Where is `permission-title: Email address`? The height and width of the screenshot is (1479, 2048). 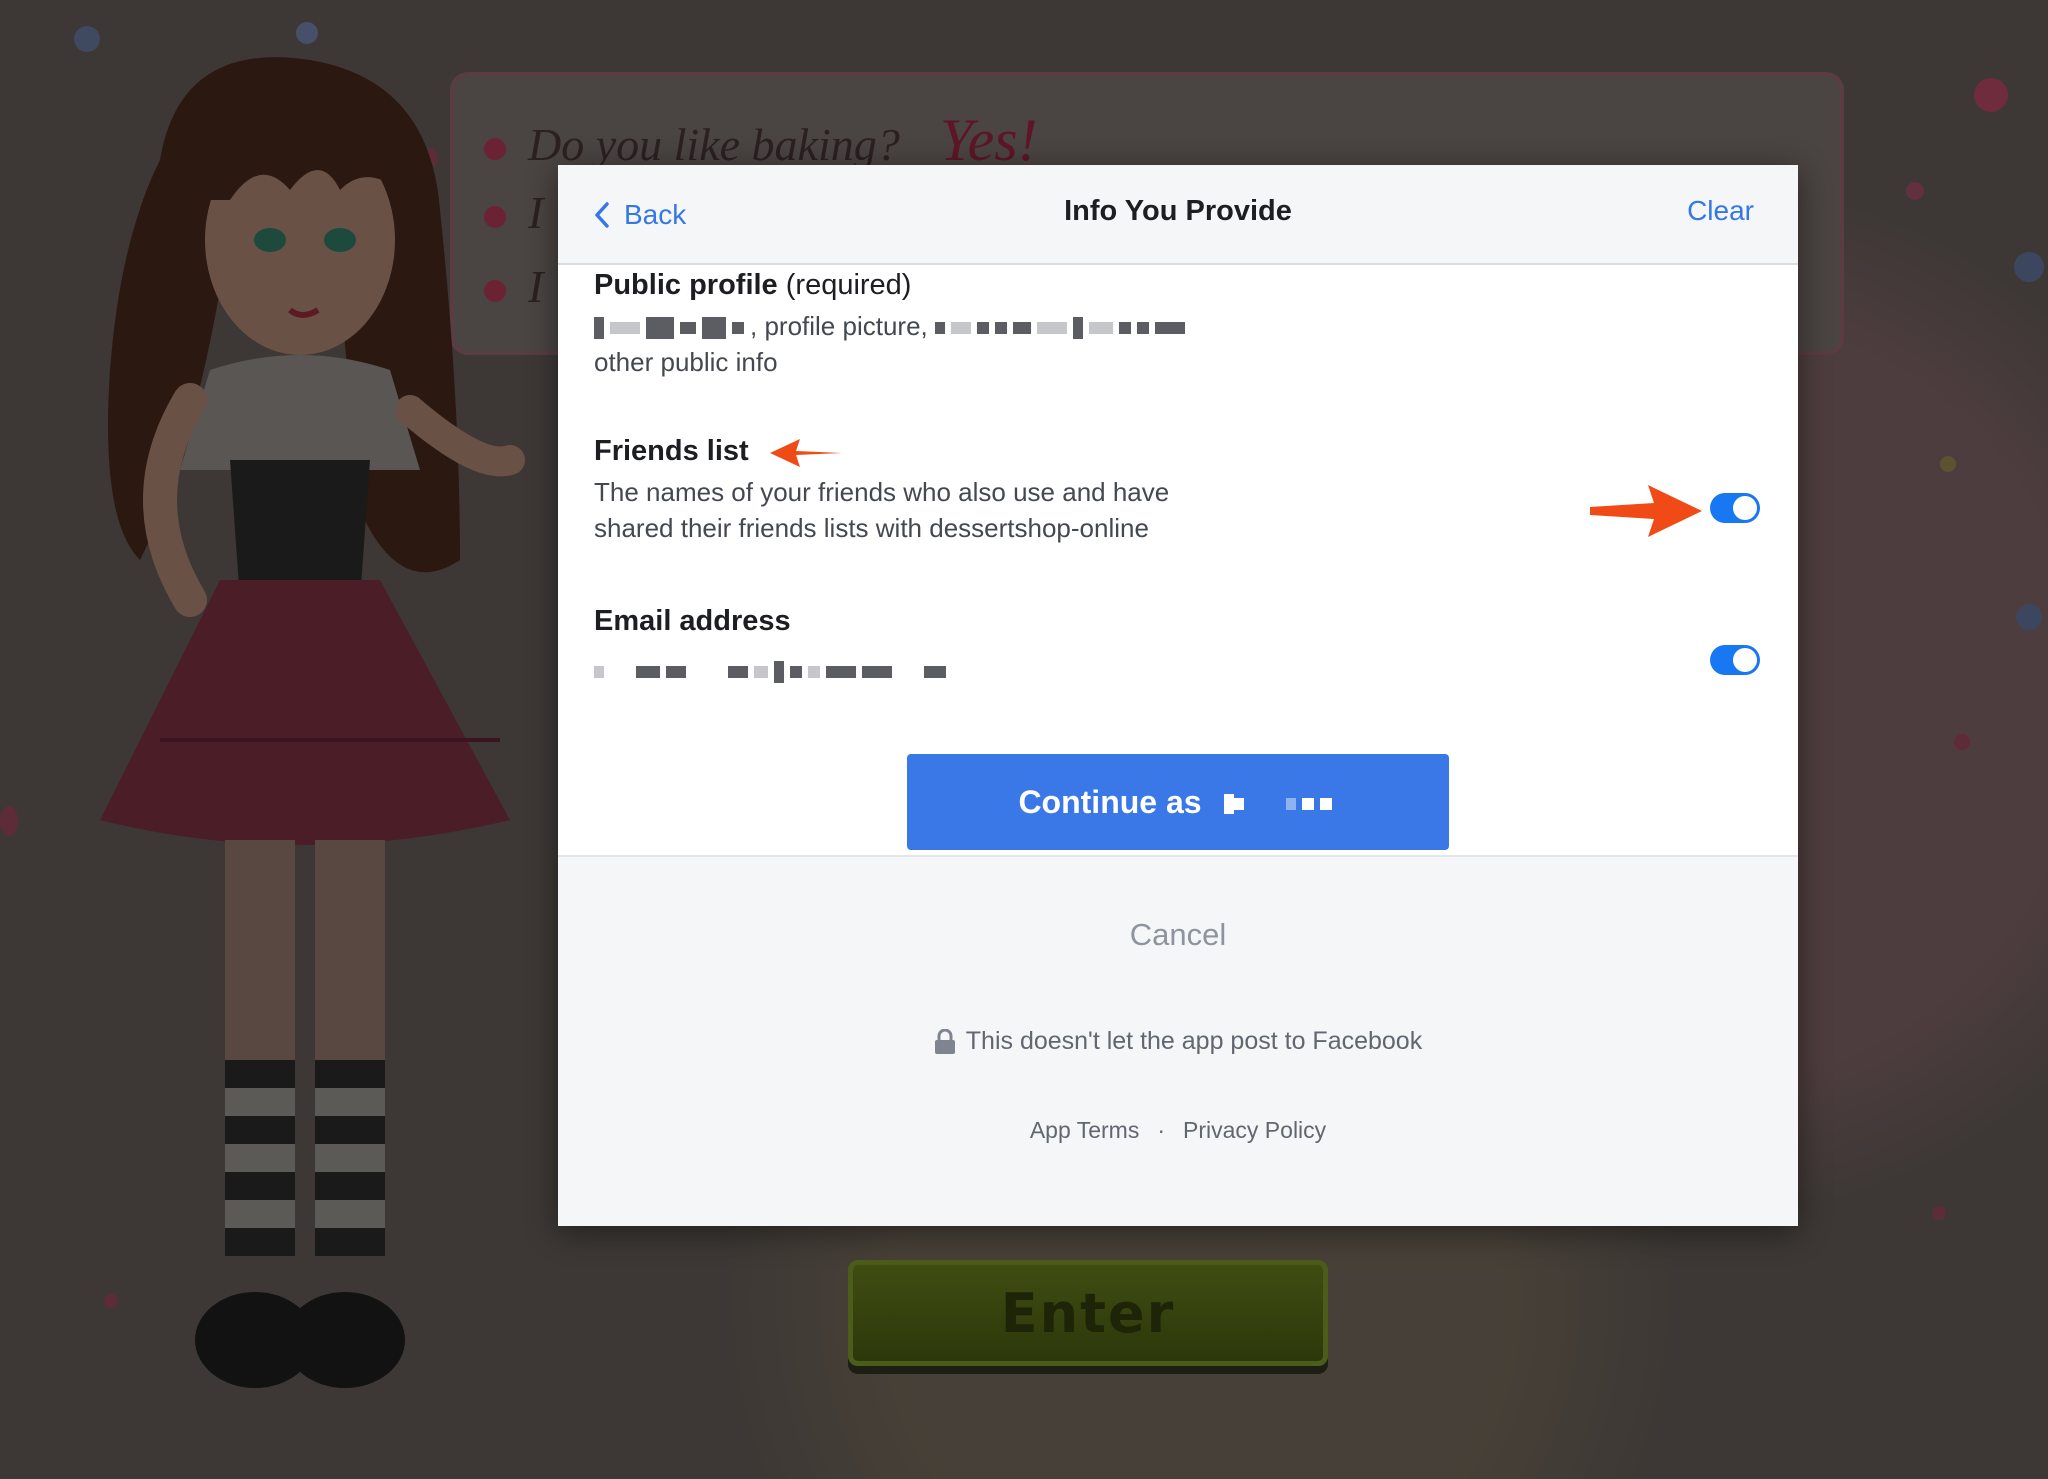
permission-title: Email address is located at coordinates (692, 621).